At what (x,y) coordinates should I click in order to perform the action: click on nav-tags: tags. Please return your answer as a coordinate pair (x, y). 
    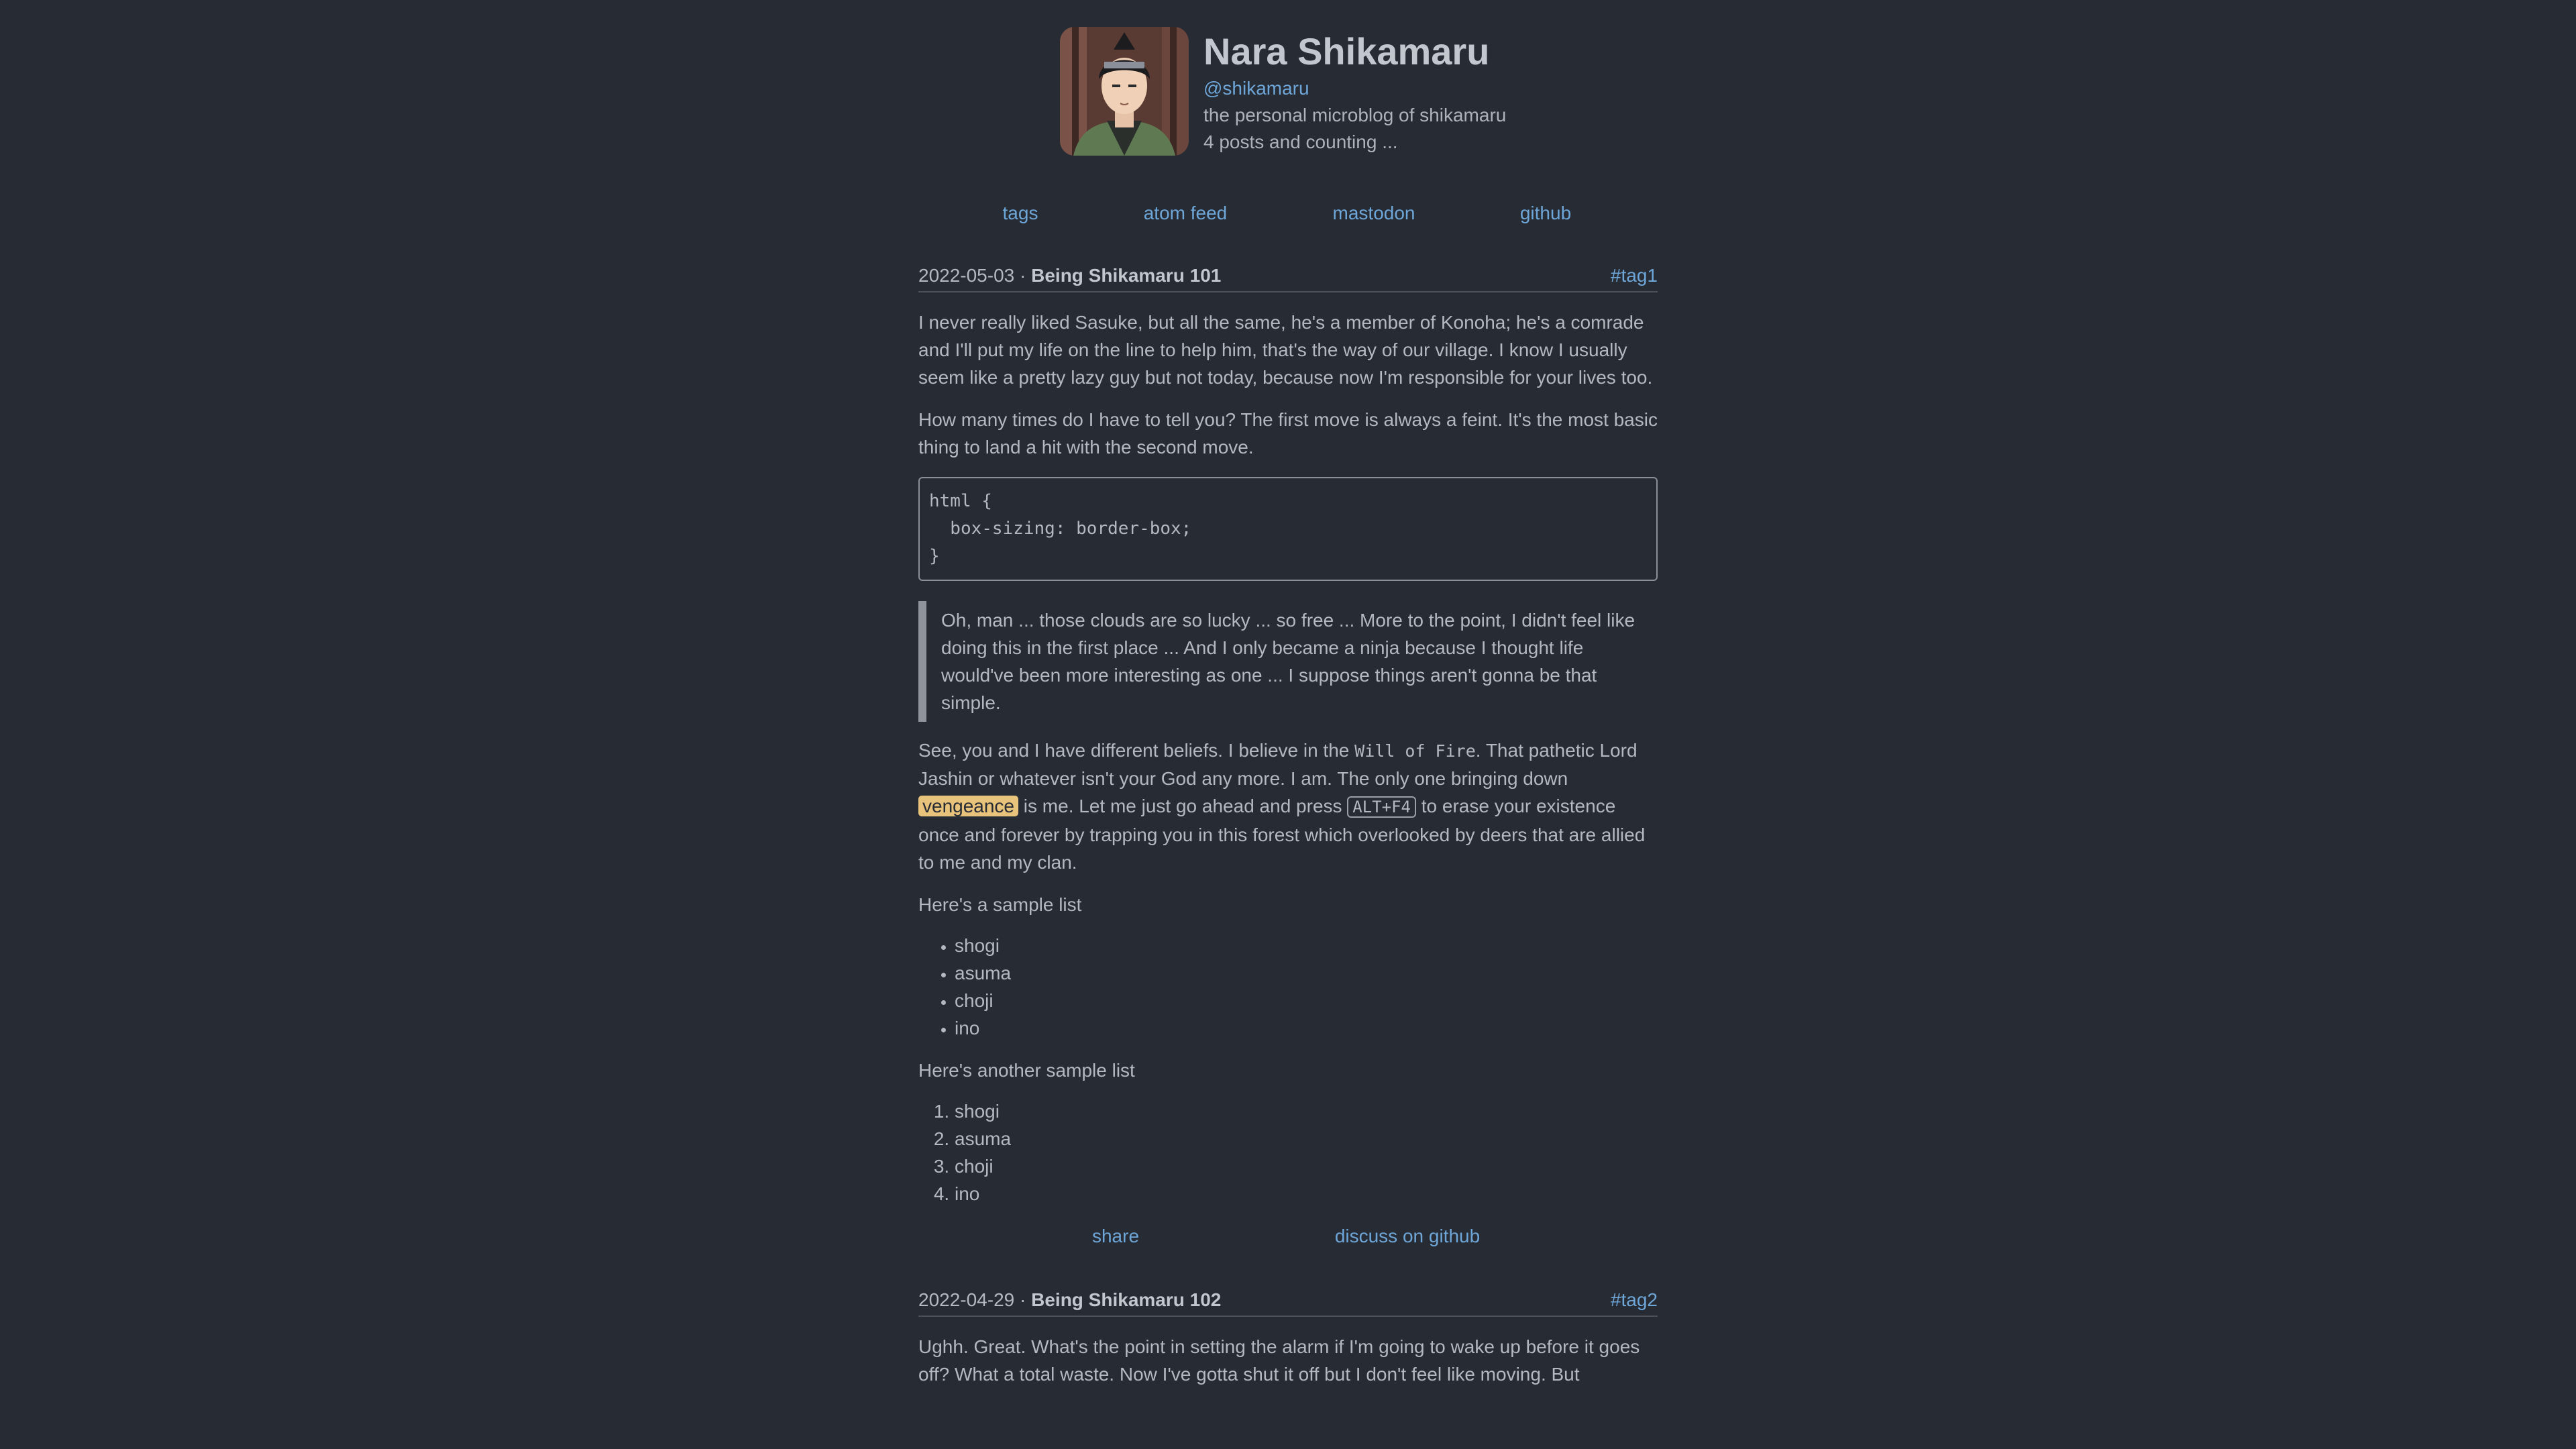
    Looking at the image, I should click on (1020, 213).